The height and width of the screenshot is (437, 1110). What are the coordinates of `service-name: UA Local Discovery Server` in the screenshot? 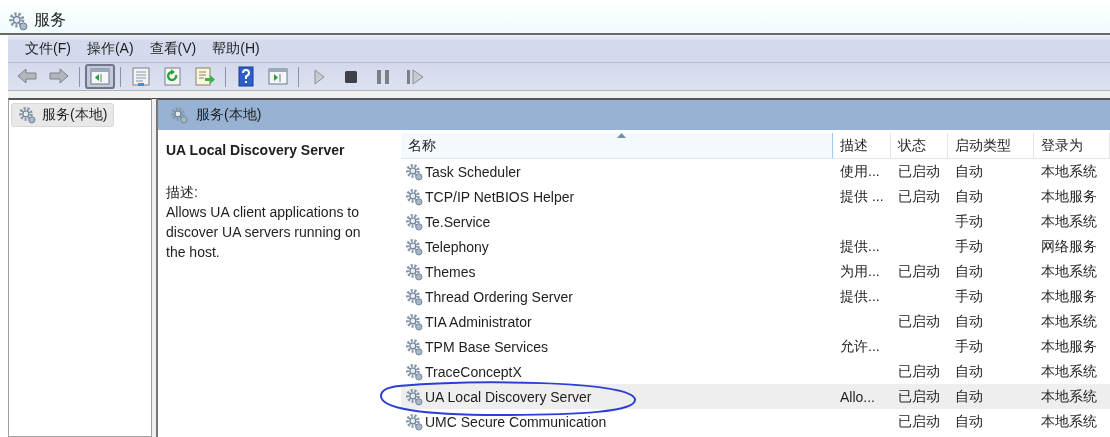 It's located at (256, 150).